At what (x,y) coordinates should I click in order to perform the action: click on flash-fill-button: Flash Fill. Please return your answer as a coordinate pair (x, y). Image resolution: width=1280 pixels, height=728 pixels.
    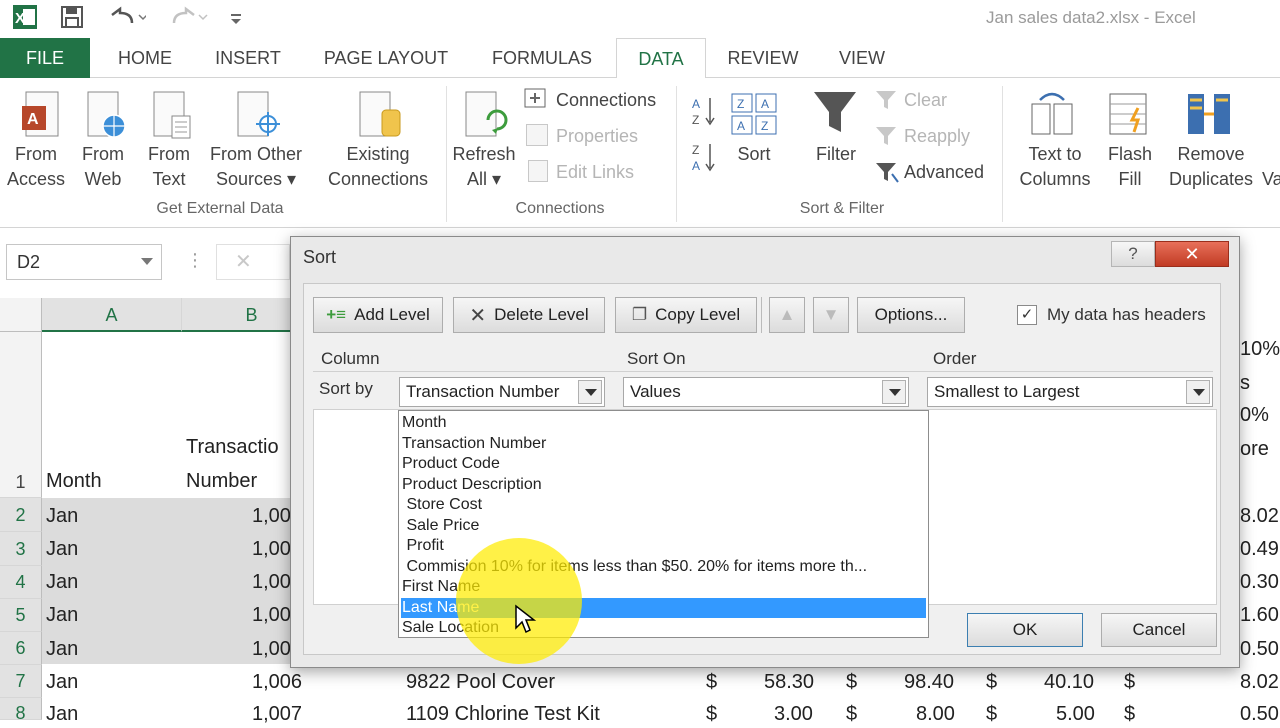
    Looking at the image, I should click on (1130, 167).